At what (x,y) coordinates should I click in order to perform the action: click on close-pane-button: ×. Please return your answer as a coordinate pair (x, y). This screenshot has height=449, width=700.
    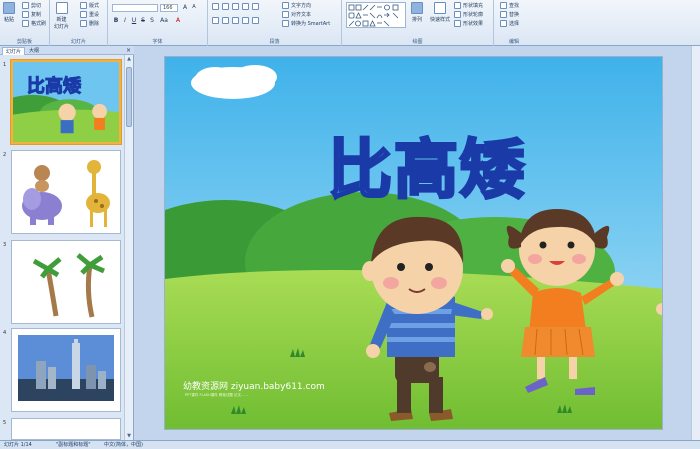
    Looking at the image, I should click on (128, 50).